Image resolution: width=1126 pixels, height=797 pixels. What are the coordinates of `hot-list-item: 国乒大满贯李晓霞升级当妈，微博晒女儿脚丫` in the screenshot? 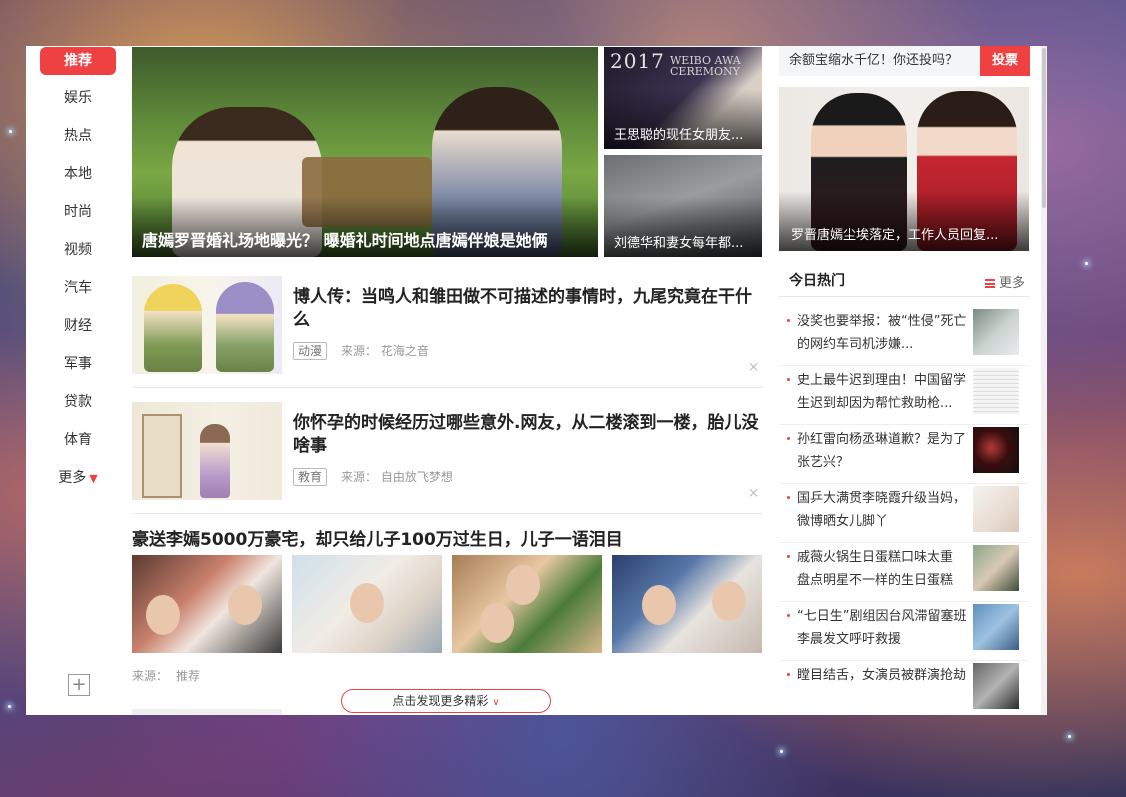 It's located at (904, 513).